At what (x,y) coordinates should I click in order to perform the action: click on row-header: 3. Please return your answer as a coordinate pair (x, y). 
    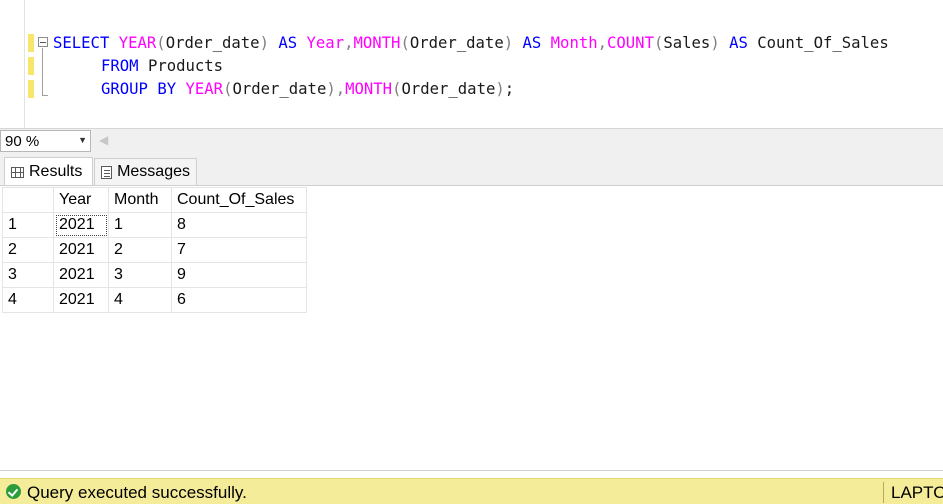
    Looking at the image, I should click on (28, 275).